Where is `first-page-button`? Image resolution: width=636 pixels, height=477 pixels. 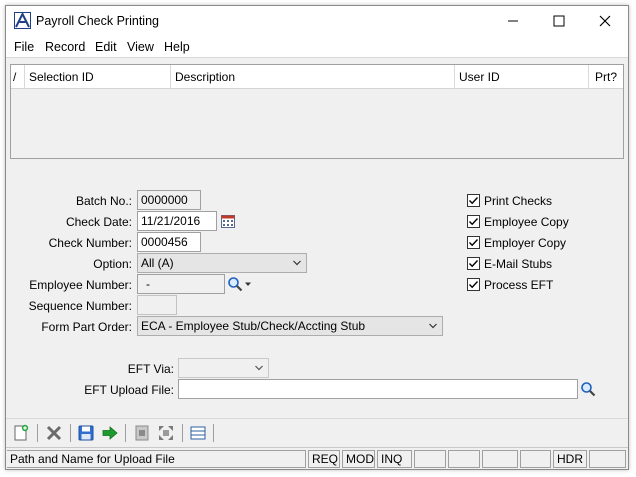
first-page-button is located at coordinates (142, 433).